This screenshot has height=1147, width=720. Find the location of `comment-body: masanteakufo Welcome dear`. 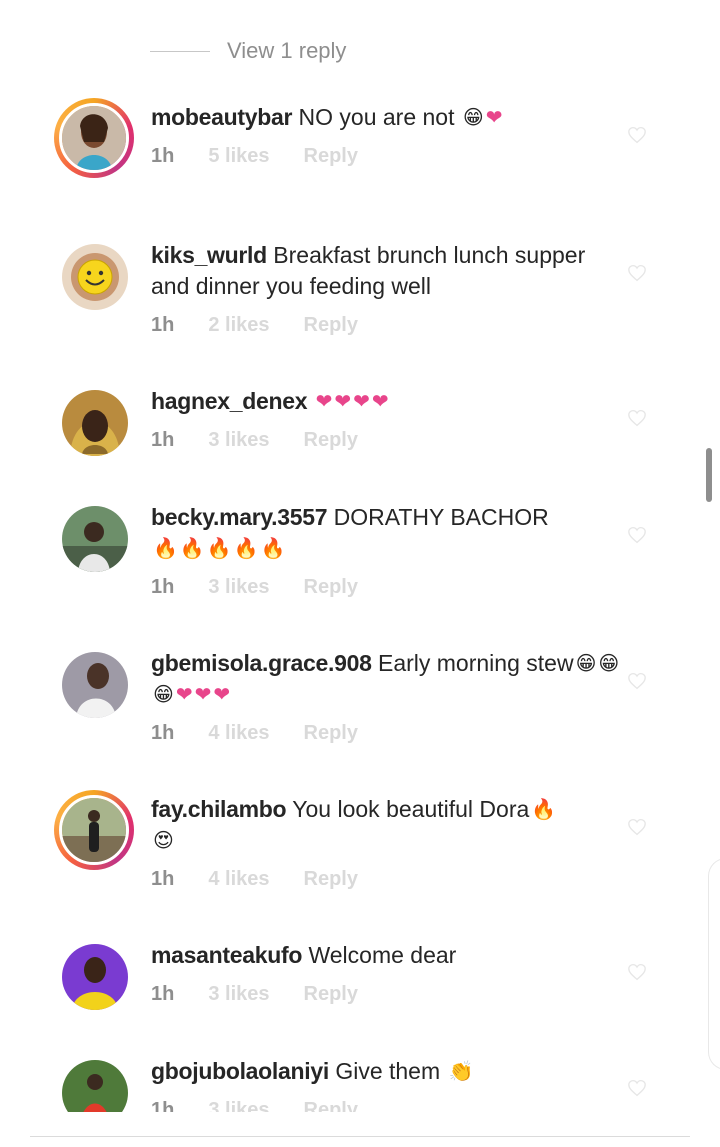

comment-body: masanteakufo Welcome dear is located at coordinates (386, 955).